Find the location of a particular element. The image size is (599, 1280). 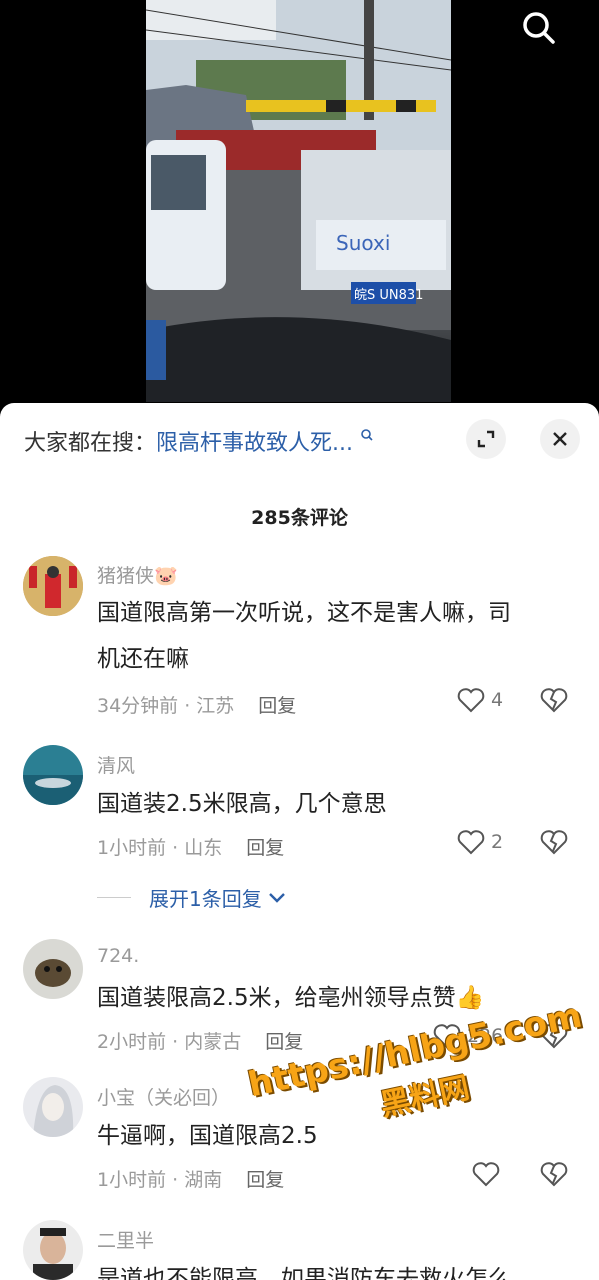

like-button is located at coordinates (489, 1174).